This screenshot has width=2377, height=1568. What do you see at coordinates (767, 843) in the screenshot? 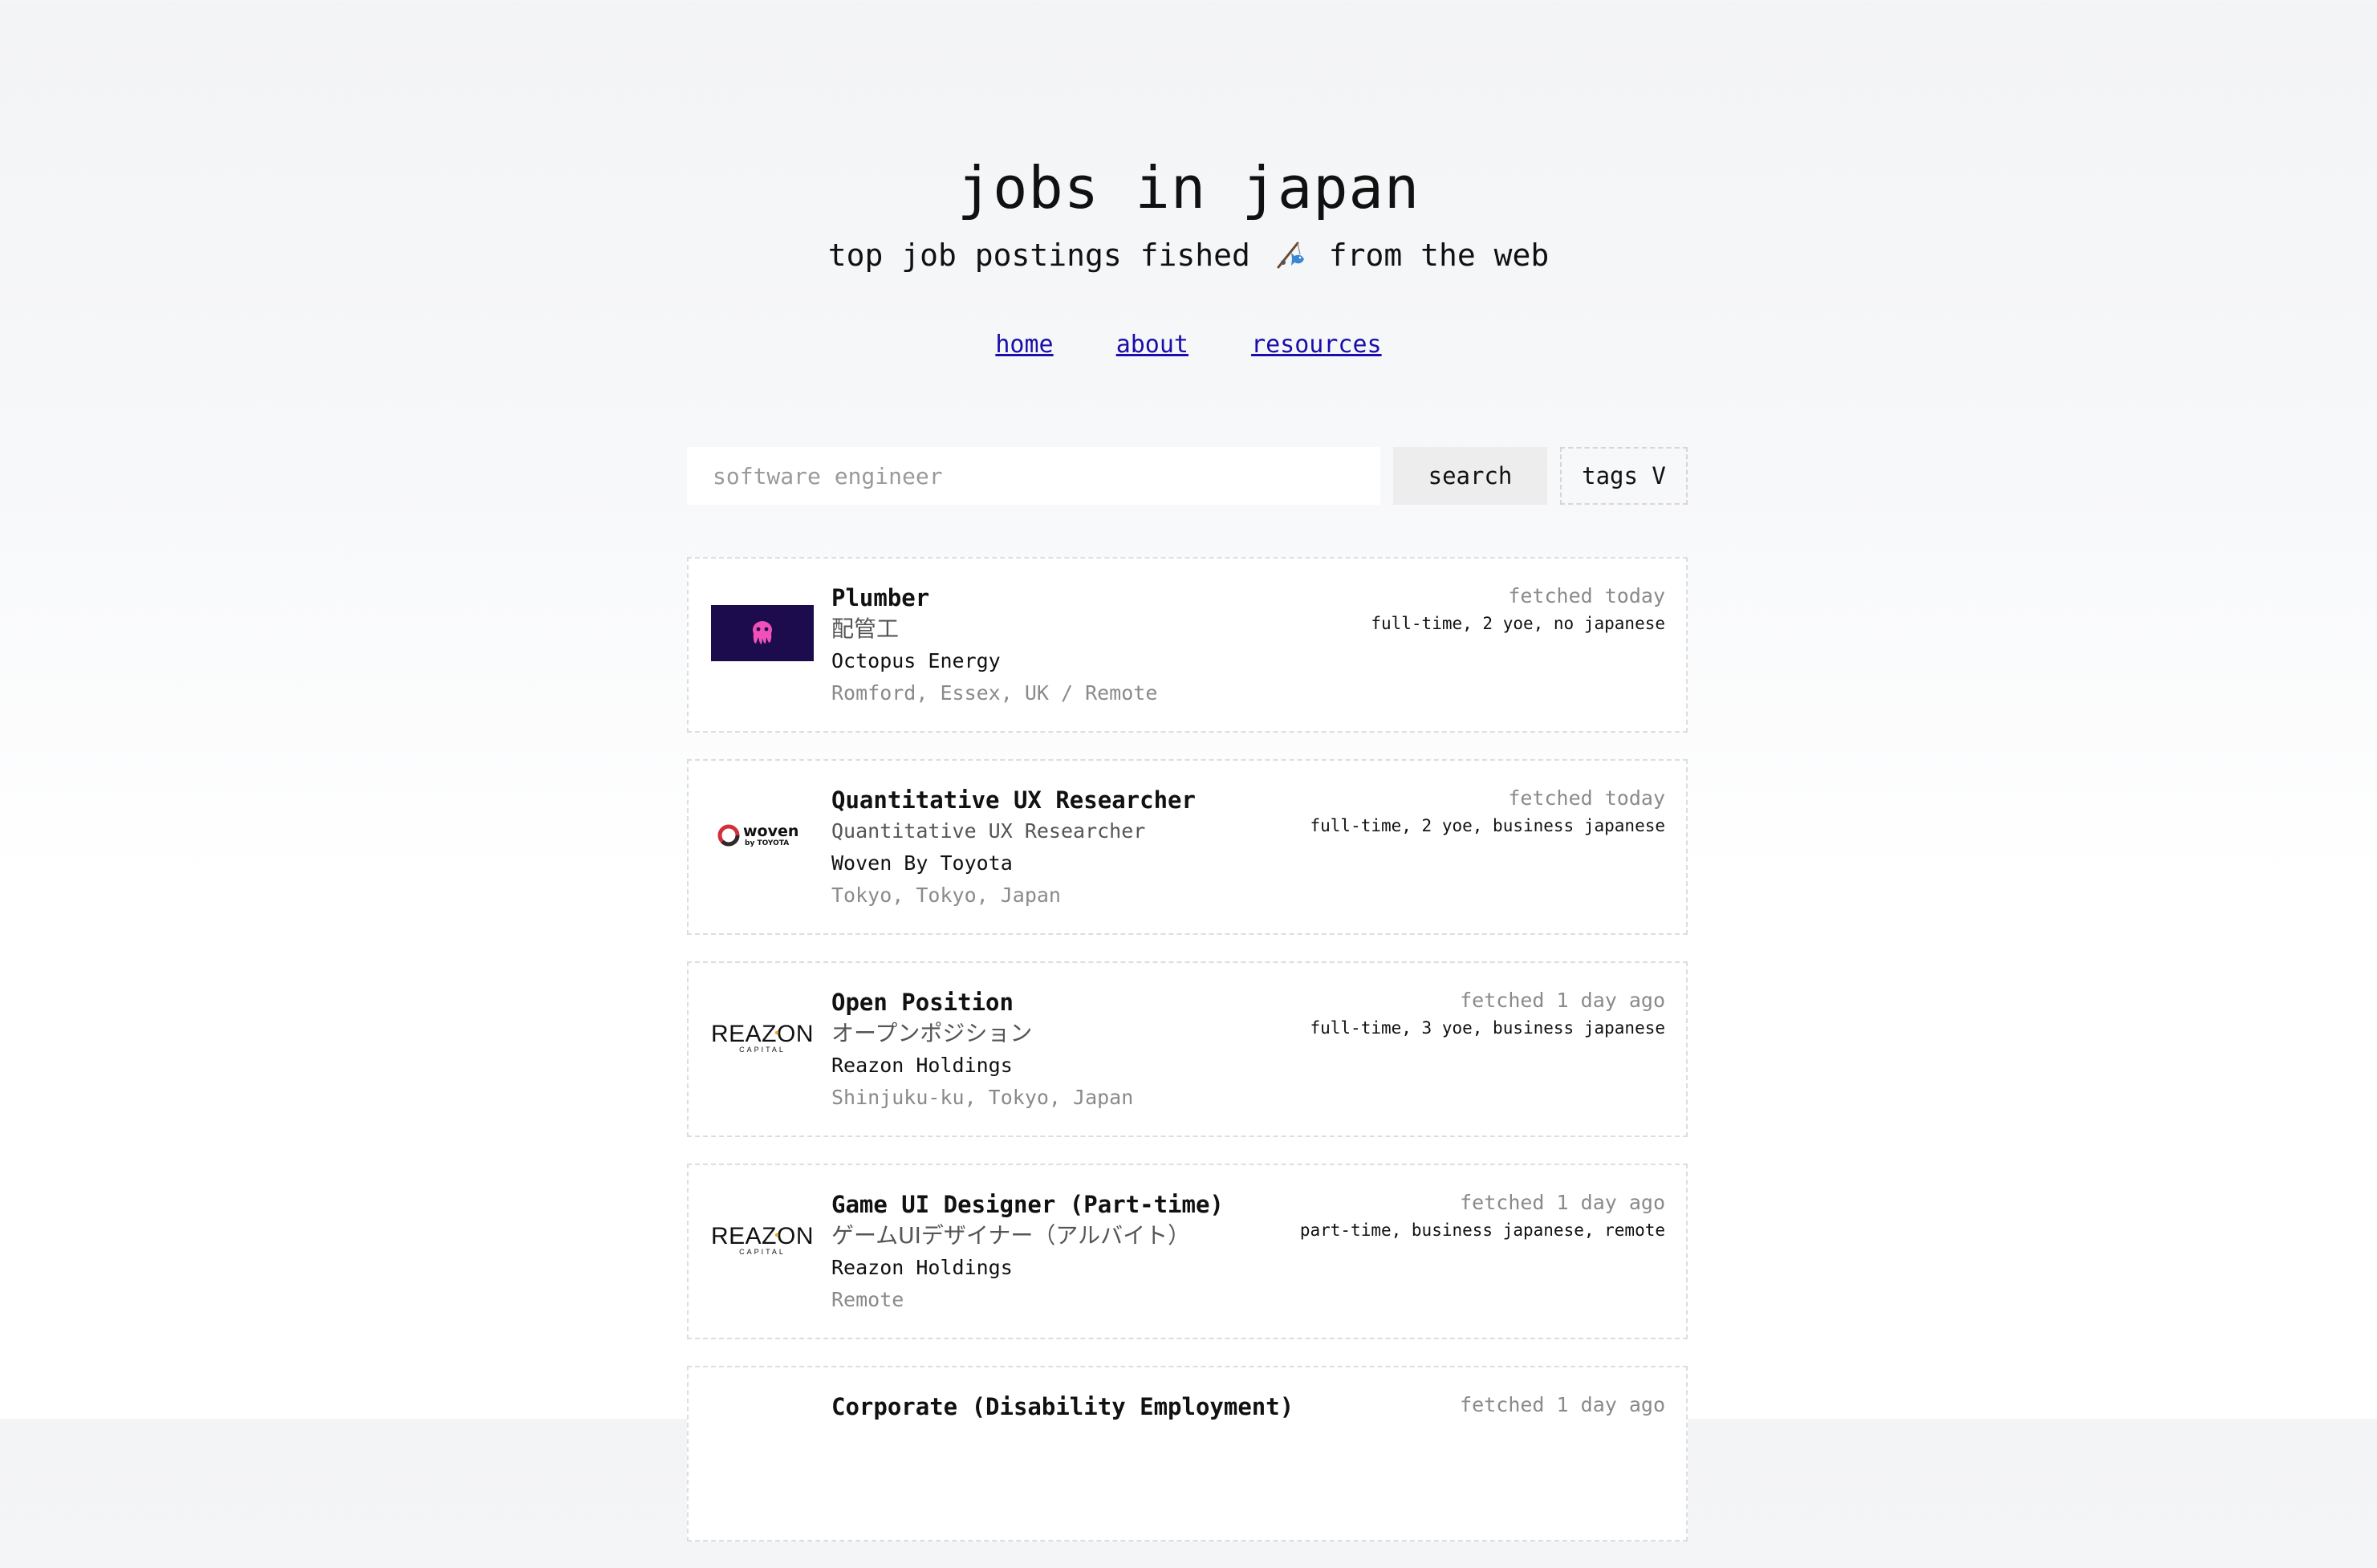
I see `woven-logo-subtext: by TOYOTA` at bounding box center [767, 843].